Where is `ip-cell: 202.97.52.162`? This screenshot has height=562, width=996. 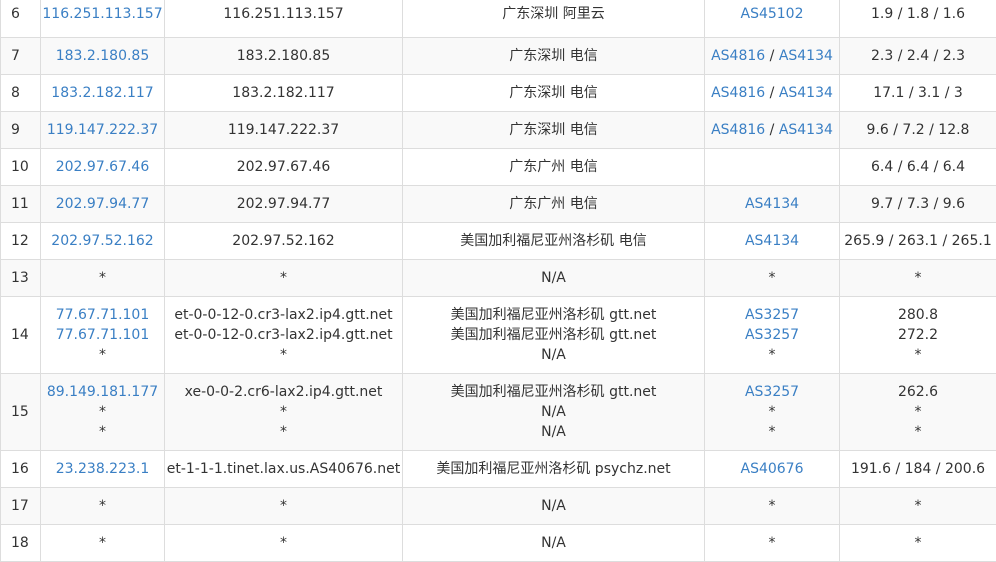
ip-cell: 202.97.52.162 is located at coordinates (103, 241).